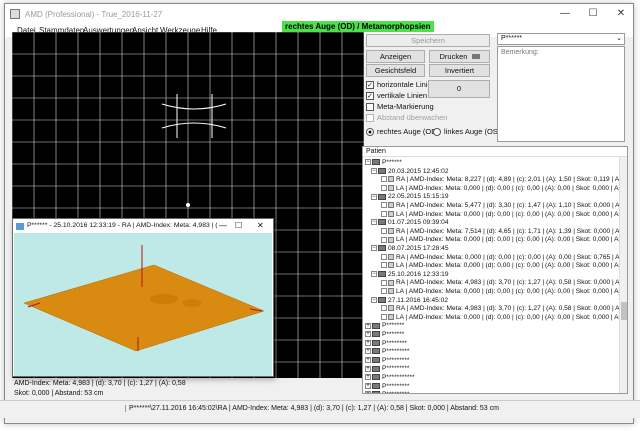 The image size is (640, 431). I want to click on tree-scrollbar, so click(623, 275).